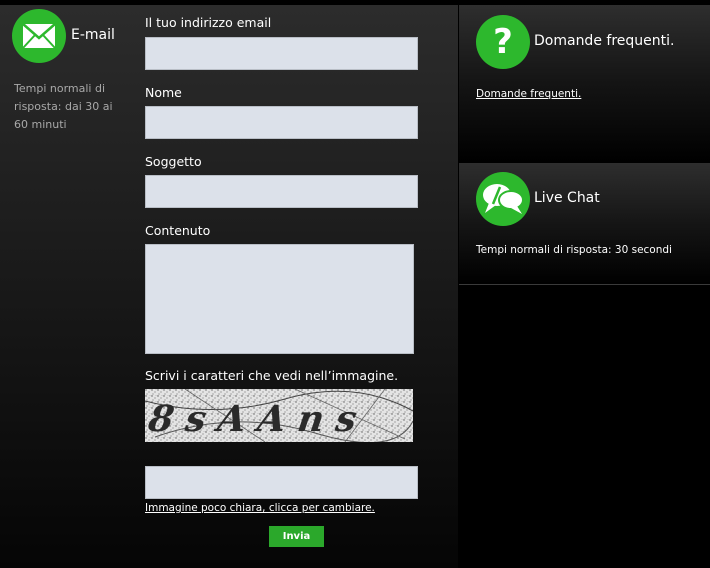  What do you see at coordinates (567, 198) in the screenshot?
I see `live-chat-title: Live Chat` at bounding box center [567, 198].